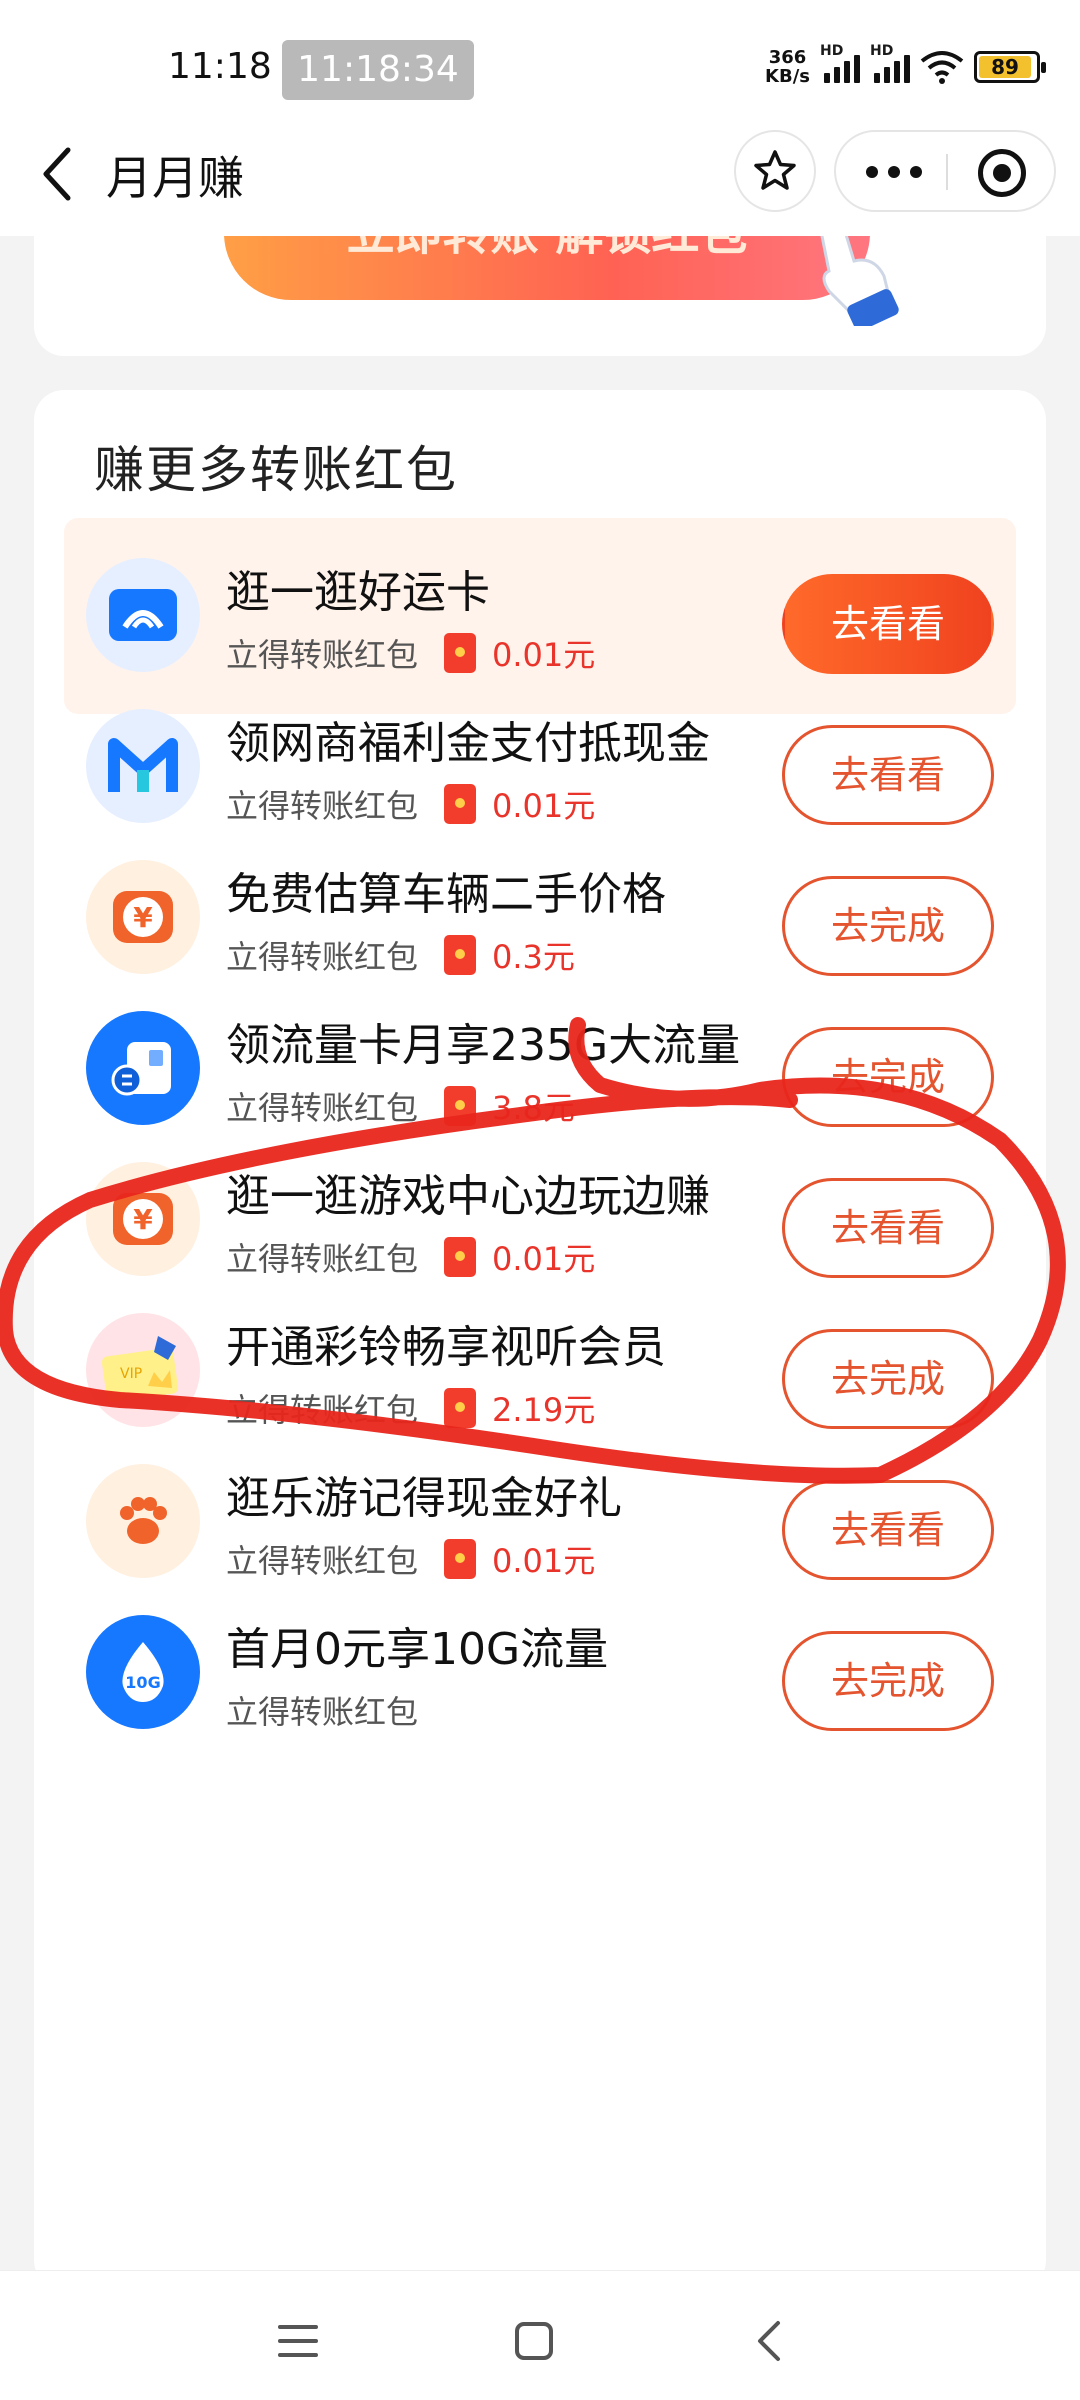  What do you see at coordinates (859, 281) in the screenshot?
I see `pointing-hand-icon` at bounding box center [859, 281].